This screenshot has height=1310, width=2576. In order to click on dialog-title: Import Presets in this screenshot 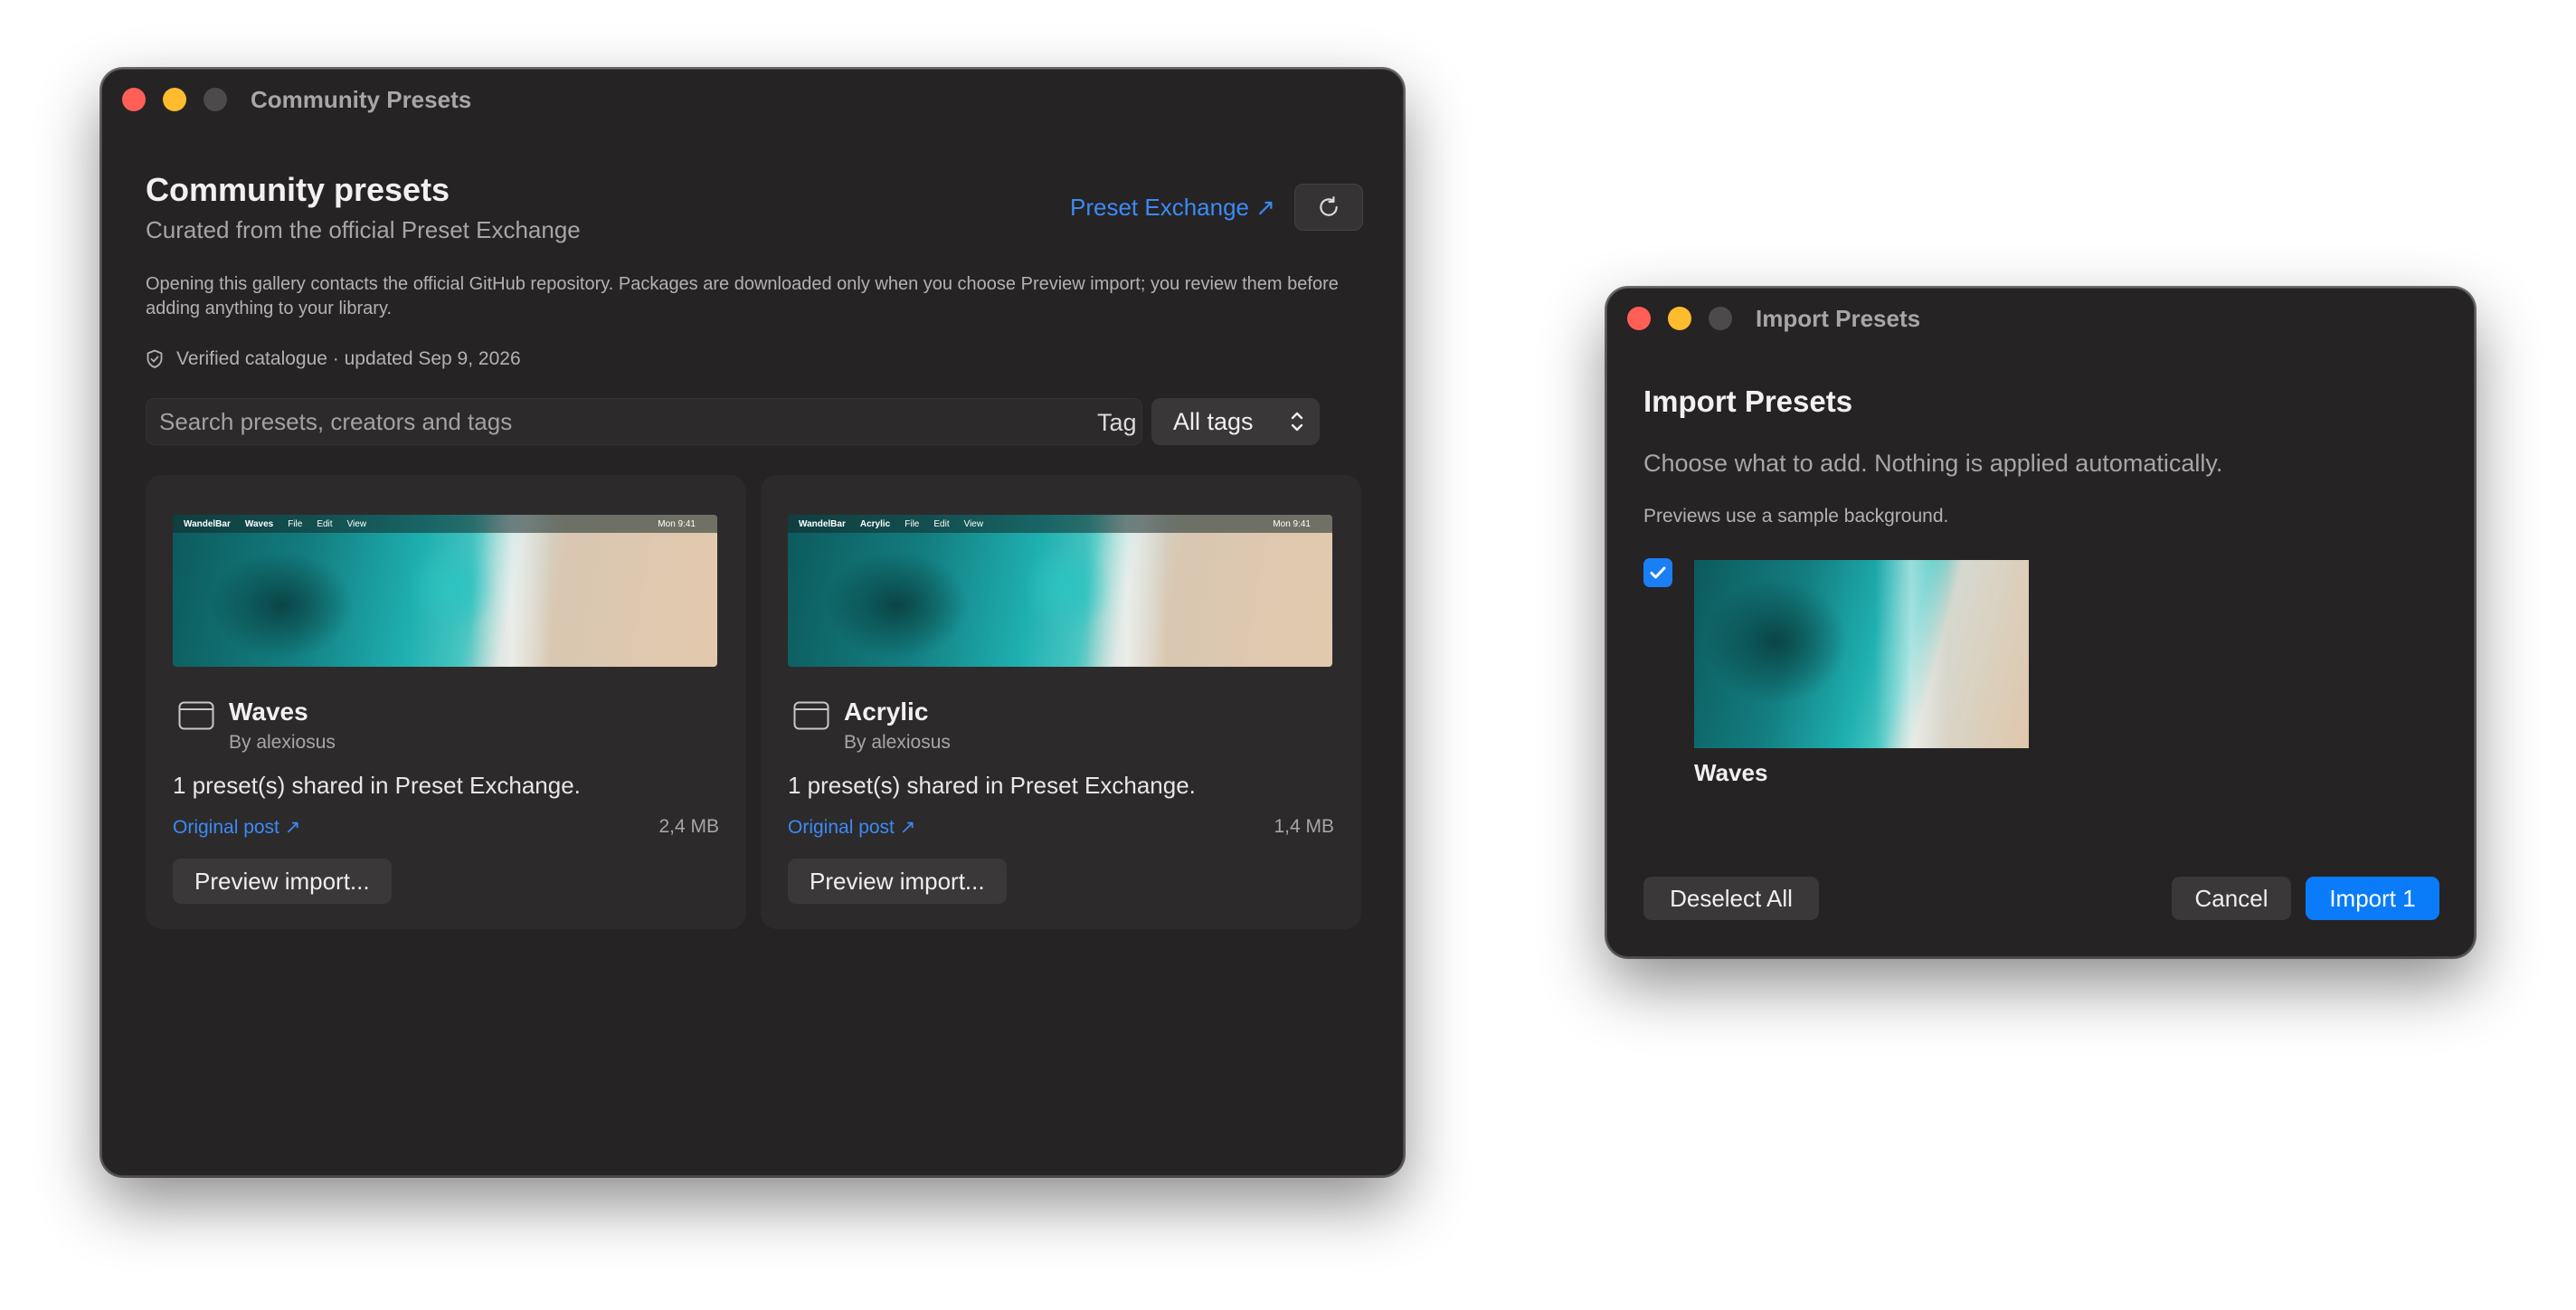, I will do `click(1748, 401)`.